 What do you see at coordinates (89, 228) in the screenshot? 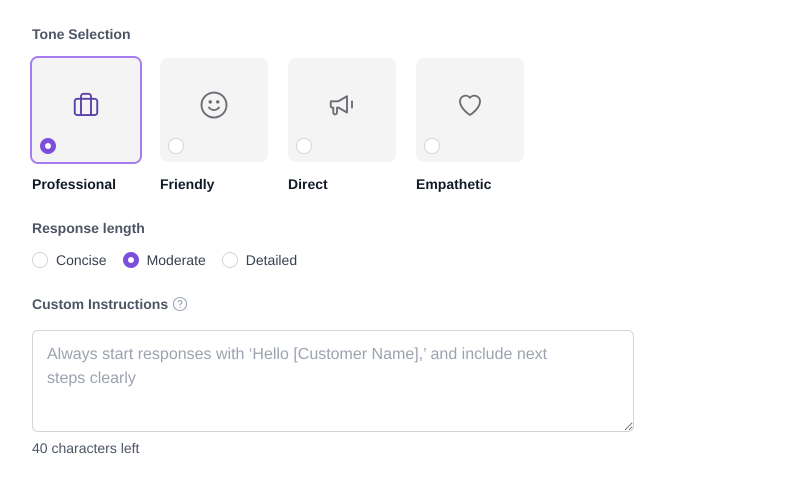
I see `section-title: Response length` at bounding box center [89, 228].